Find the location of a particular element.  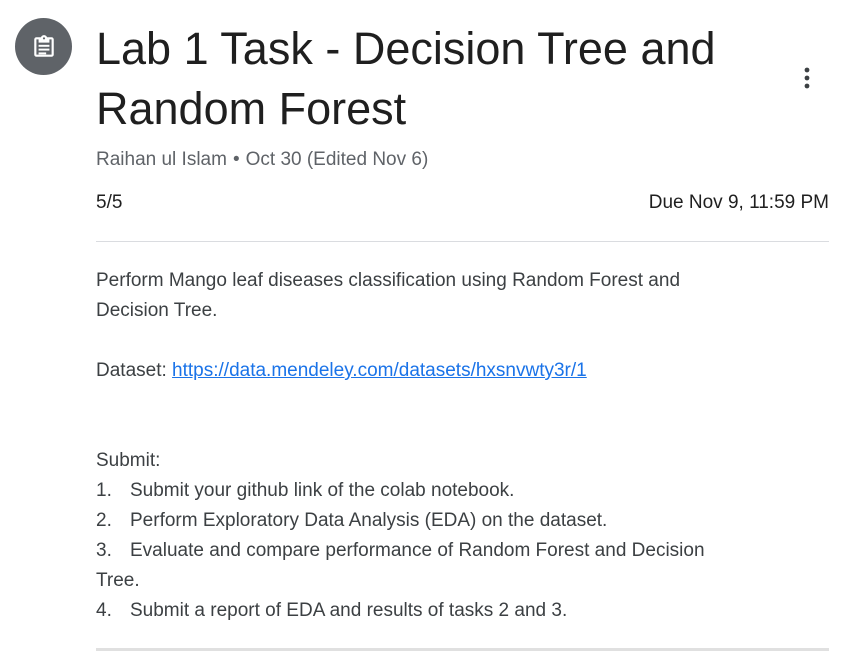

list-text-continued: Tree. is located at coordinates (118, 580).